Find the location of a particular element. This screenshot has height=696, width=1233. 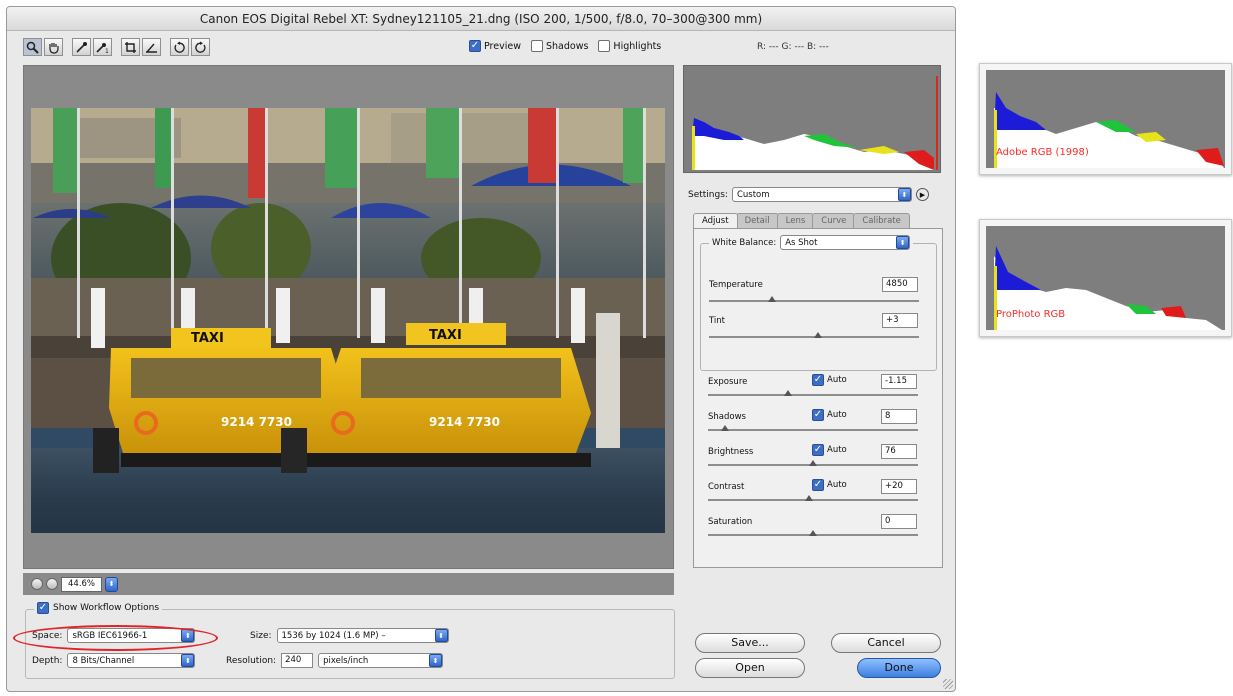

show-workflow-checkbox: ✓ Show Workflow Options is located at coordinates (98, 608).